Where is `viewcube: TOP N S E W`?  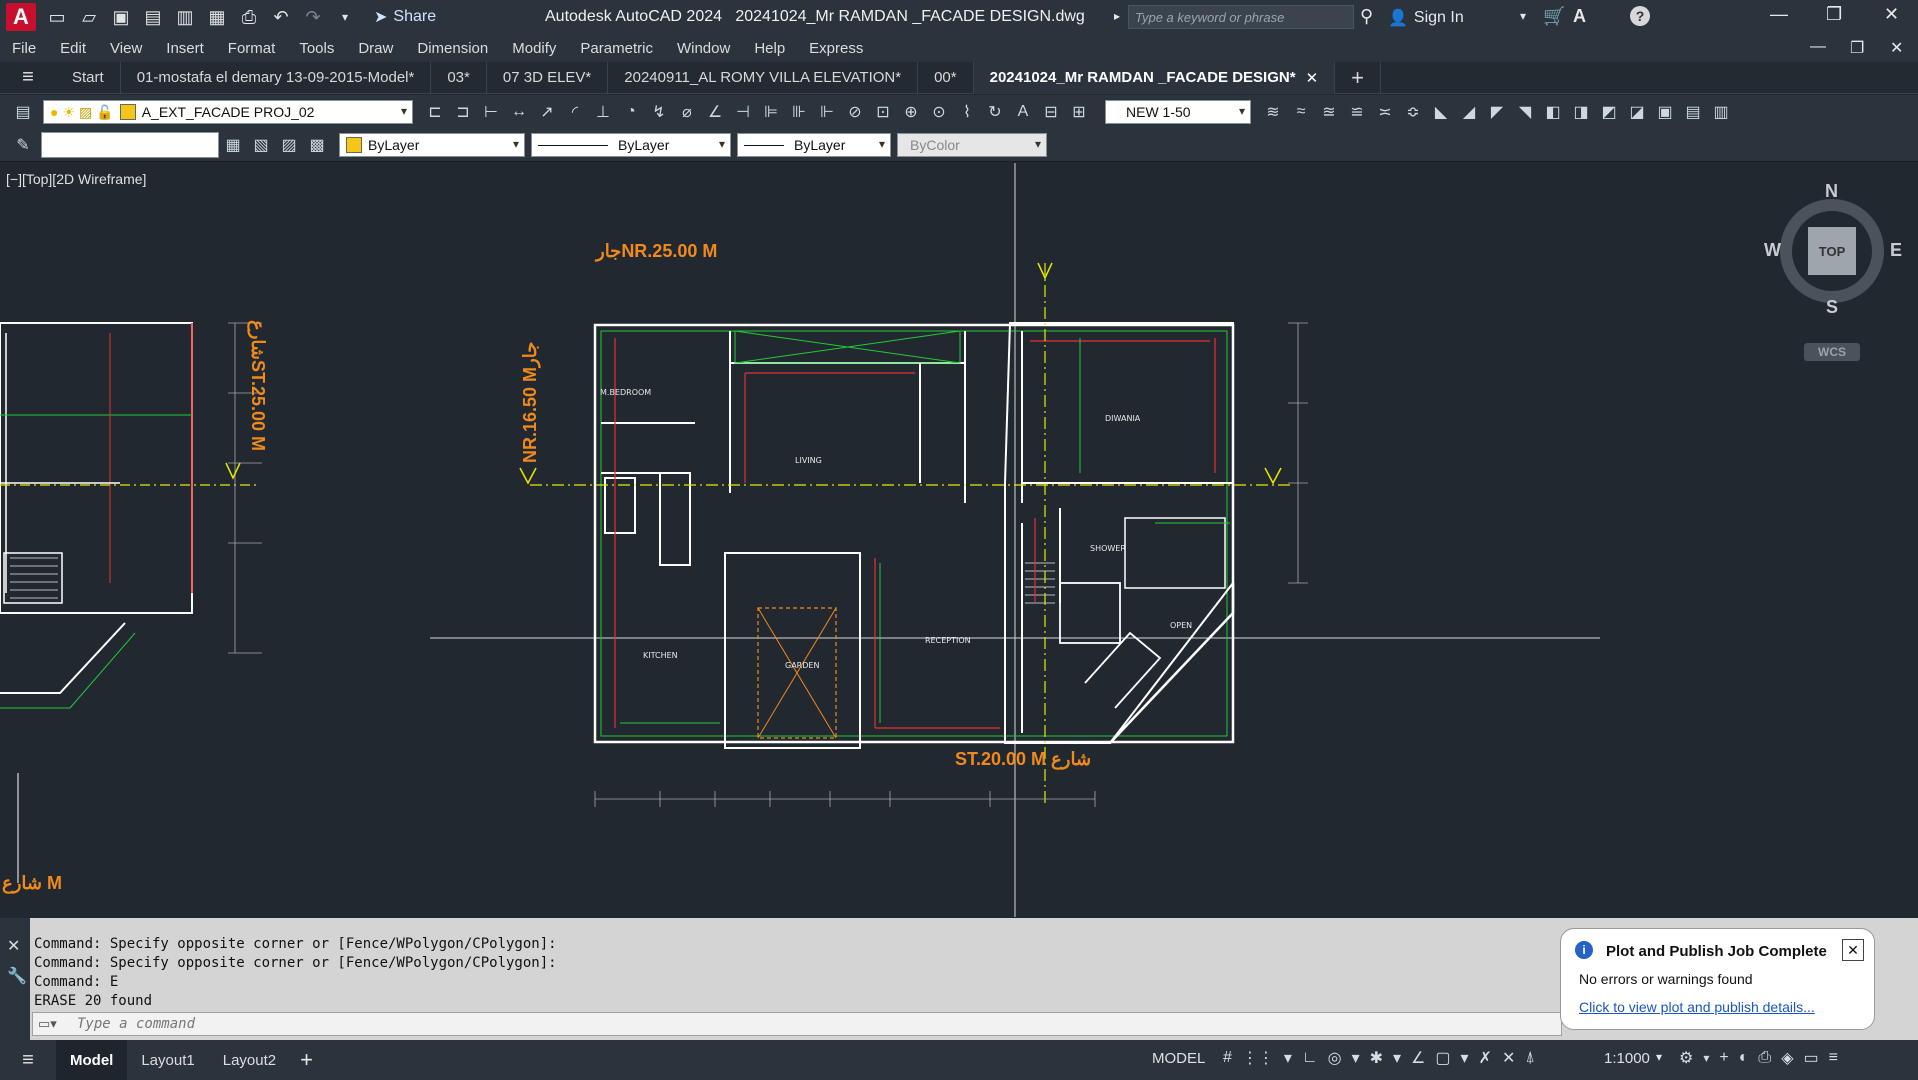 viewcube: TOP N S E W is located at coordinates (1833, 249).